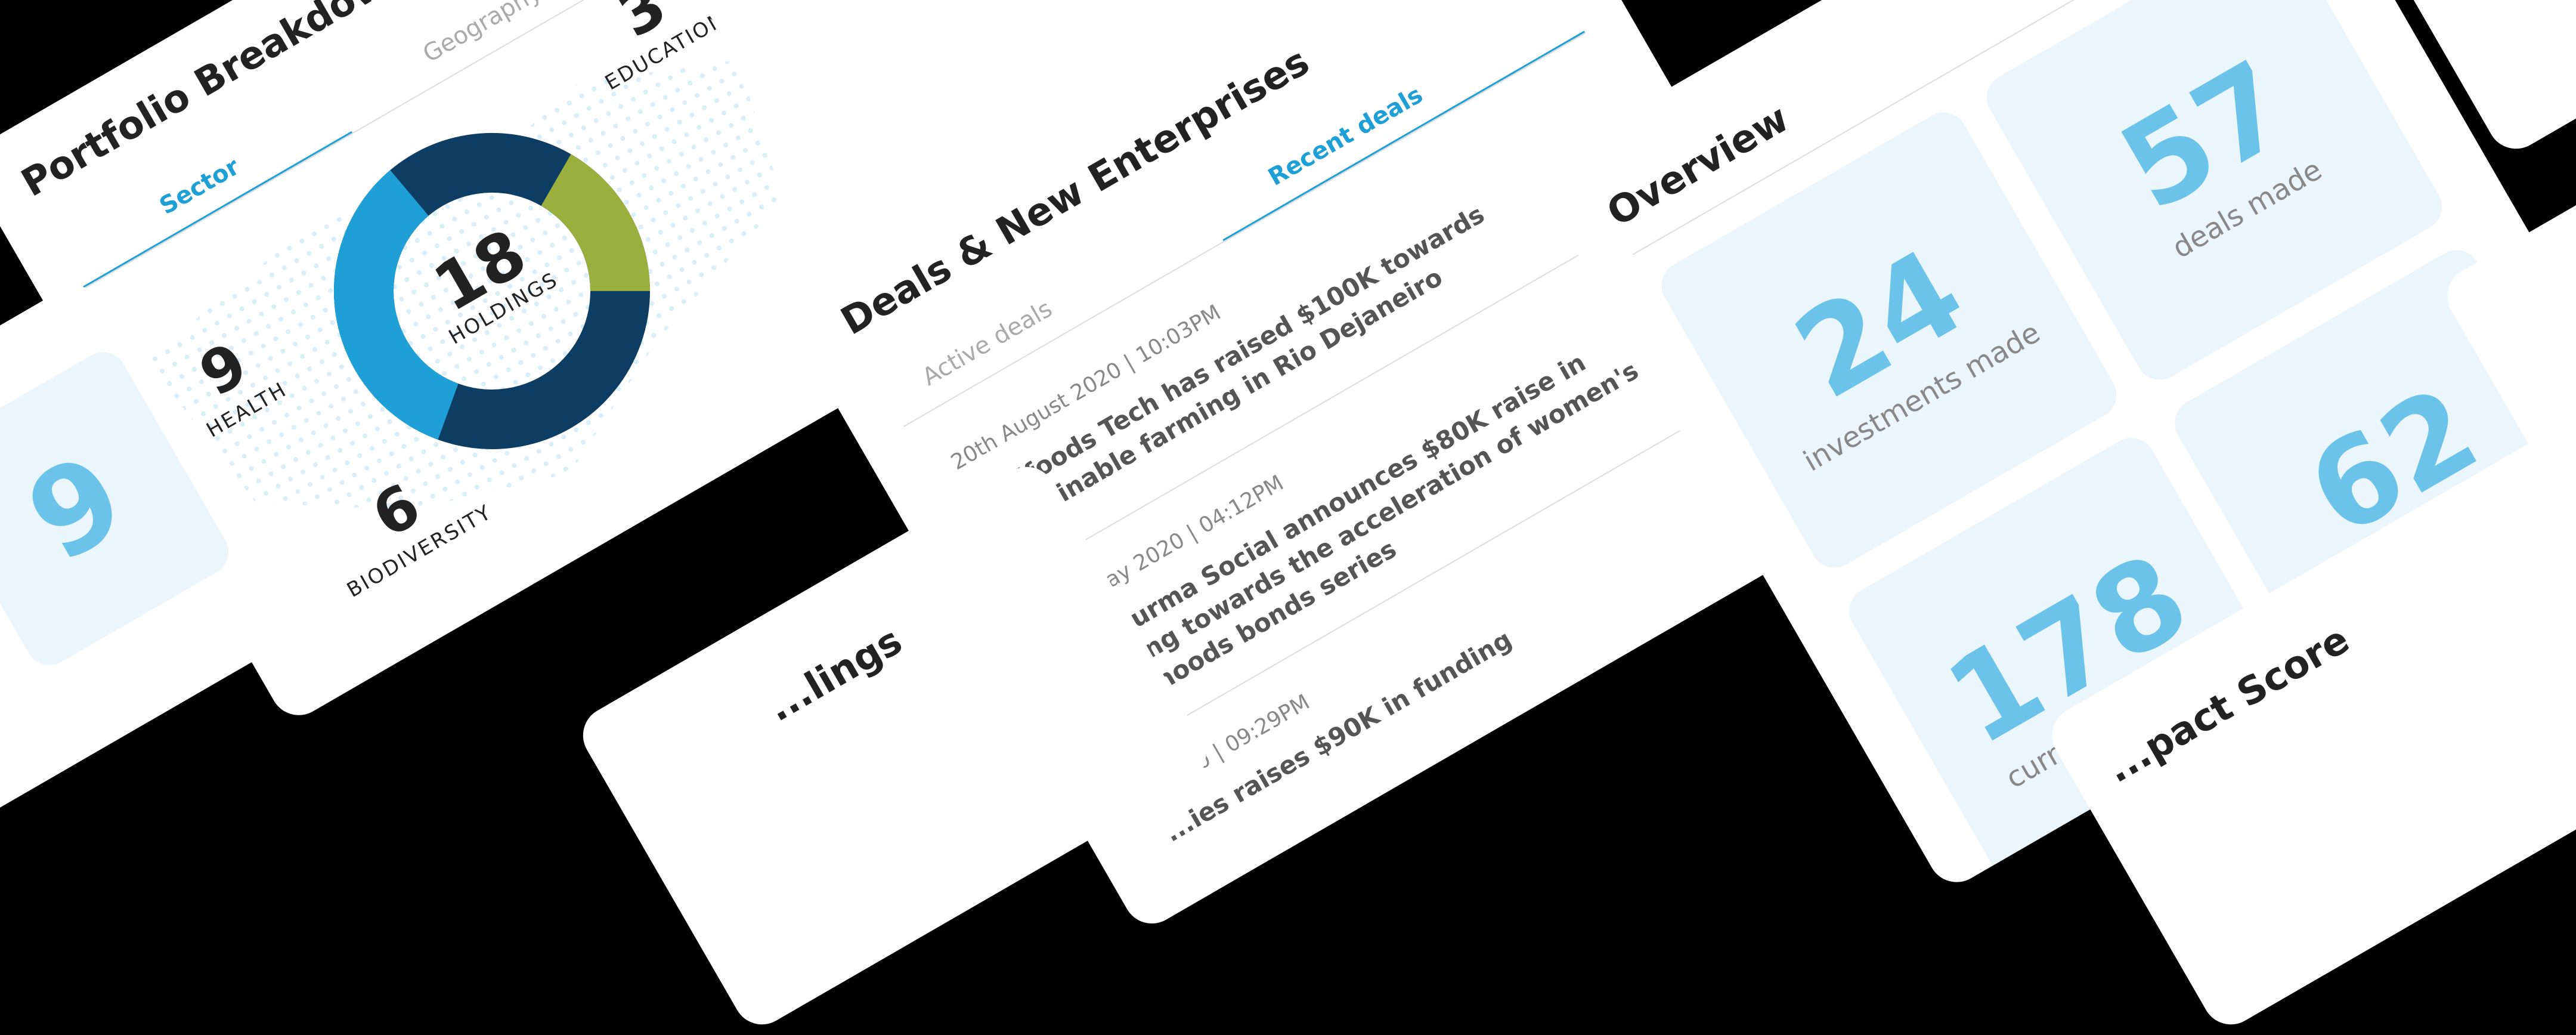 The height and width of the screenshot is (1035, 2576). What do you see at coordinates (835, 675) in the screenshot?
I see `holdings-title: ...lings` at bounding box center [835, 675].